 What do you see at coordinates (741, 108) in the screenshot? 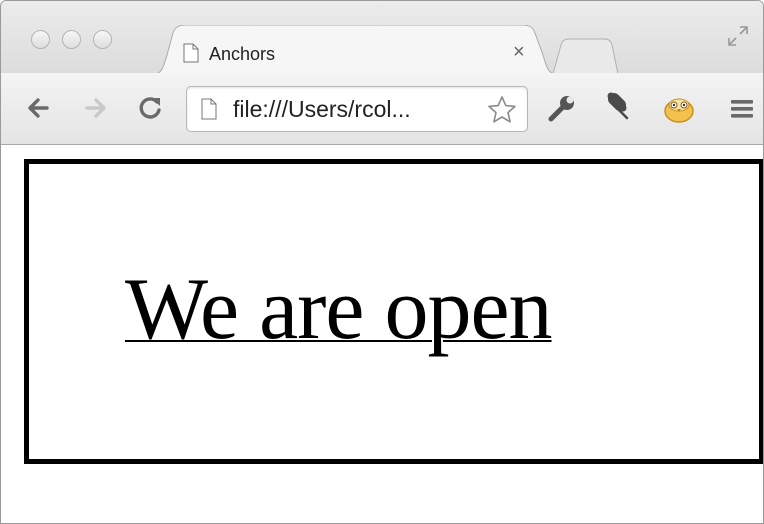
I see `menu-icon` at bounding box center [741, 108].